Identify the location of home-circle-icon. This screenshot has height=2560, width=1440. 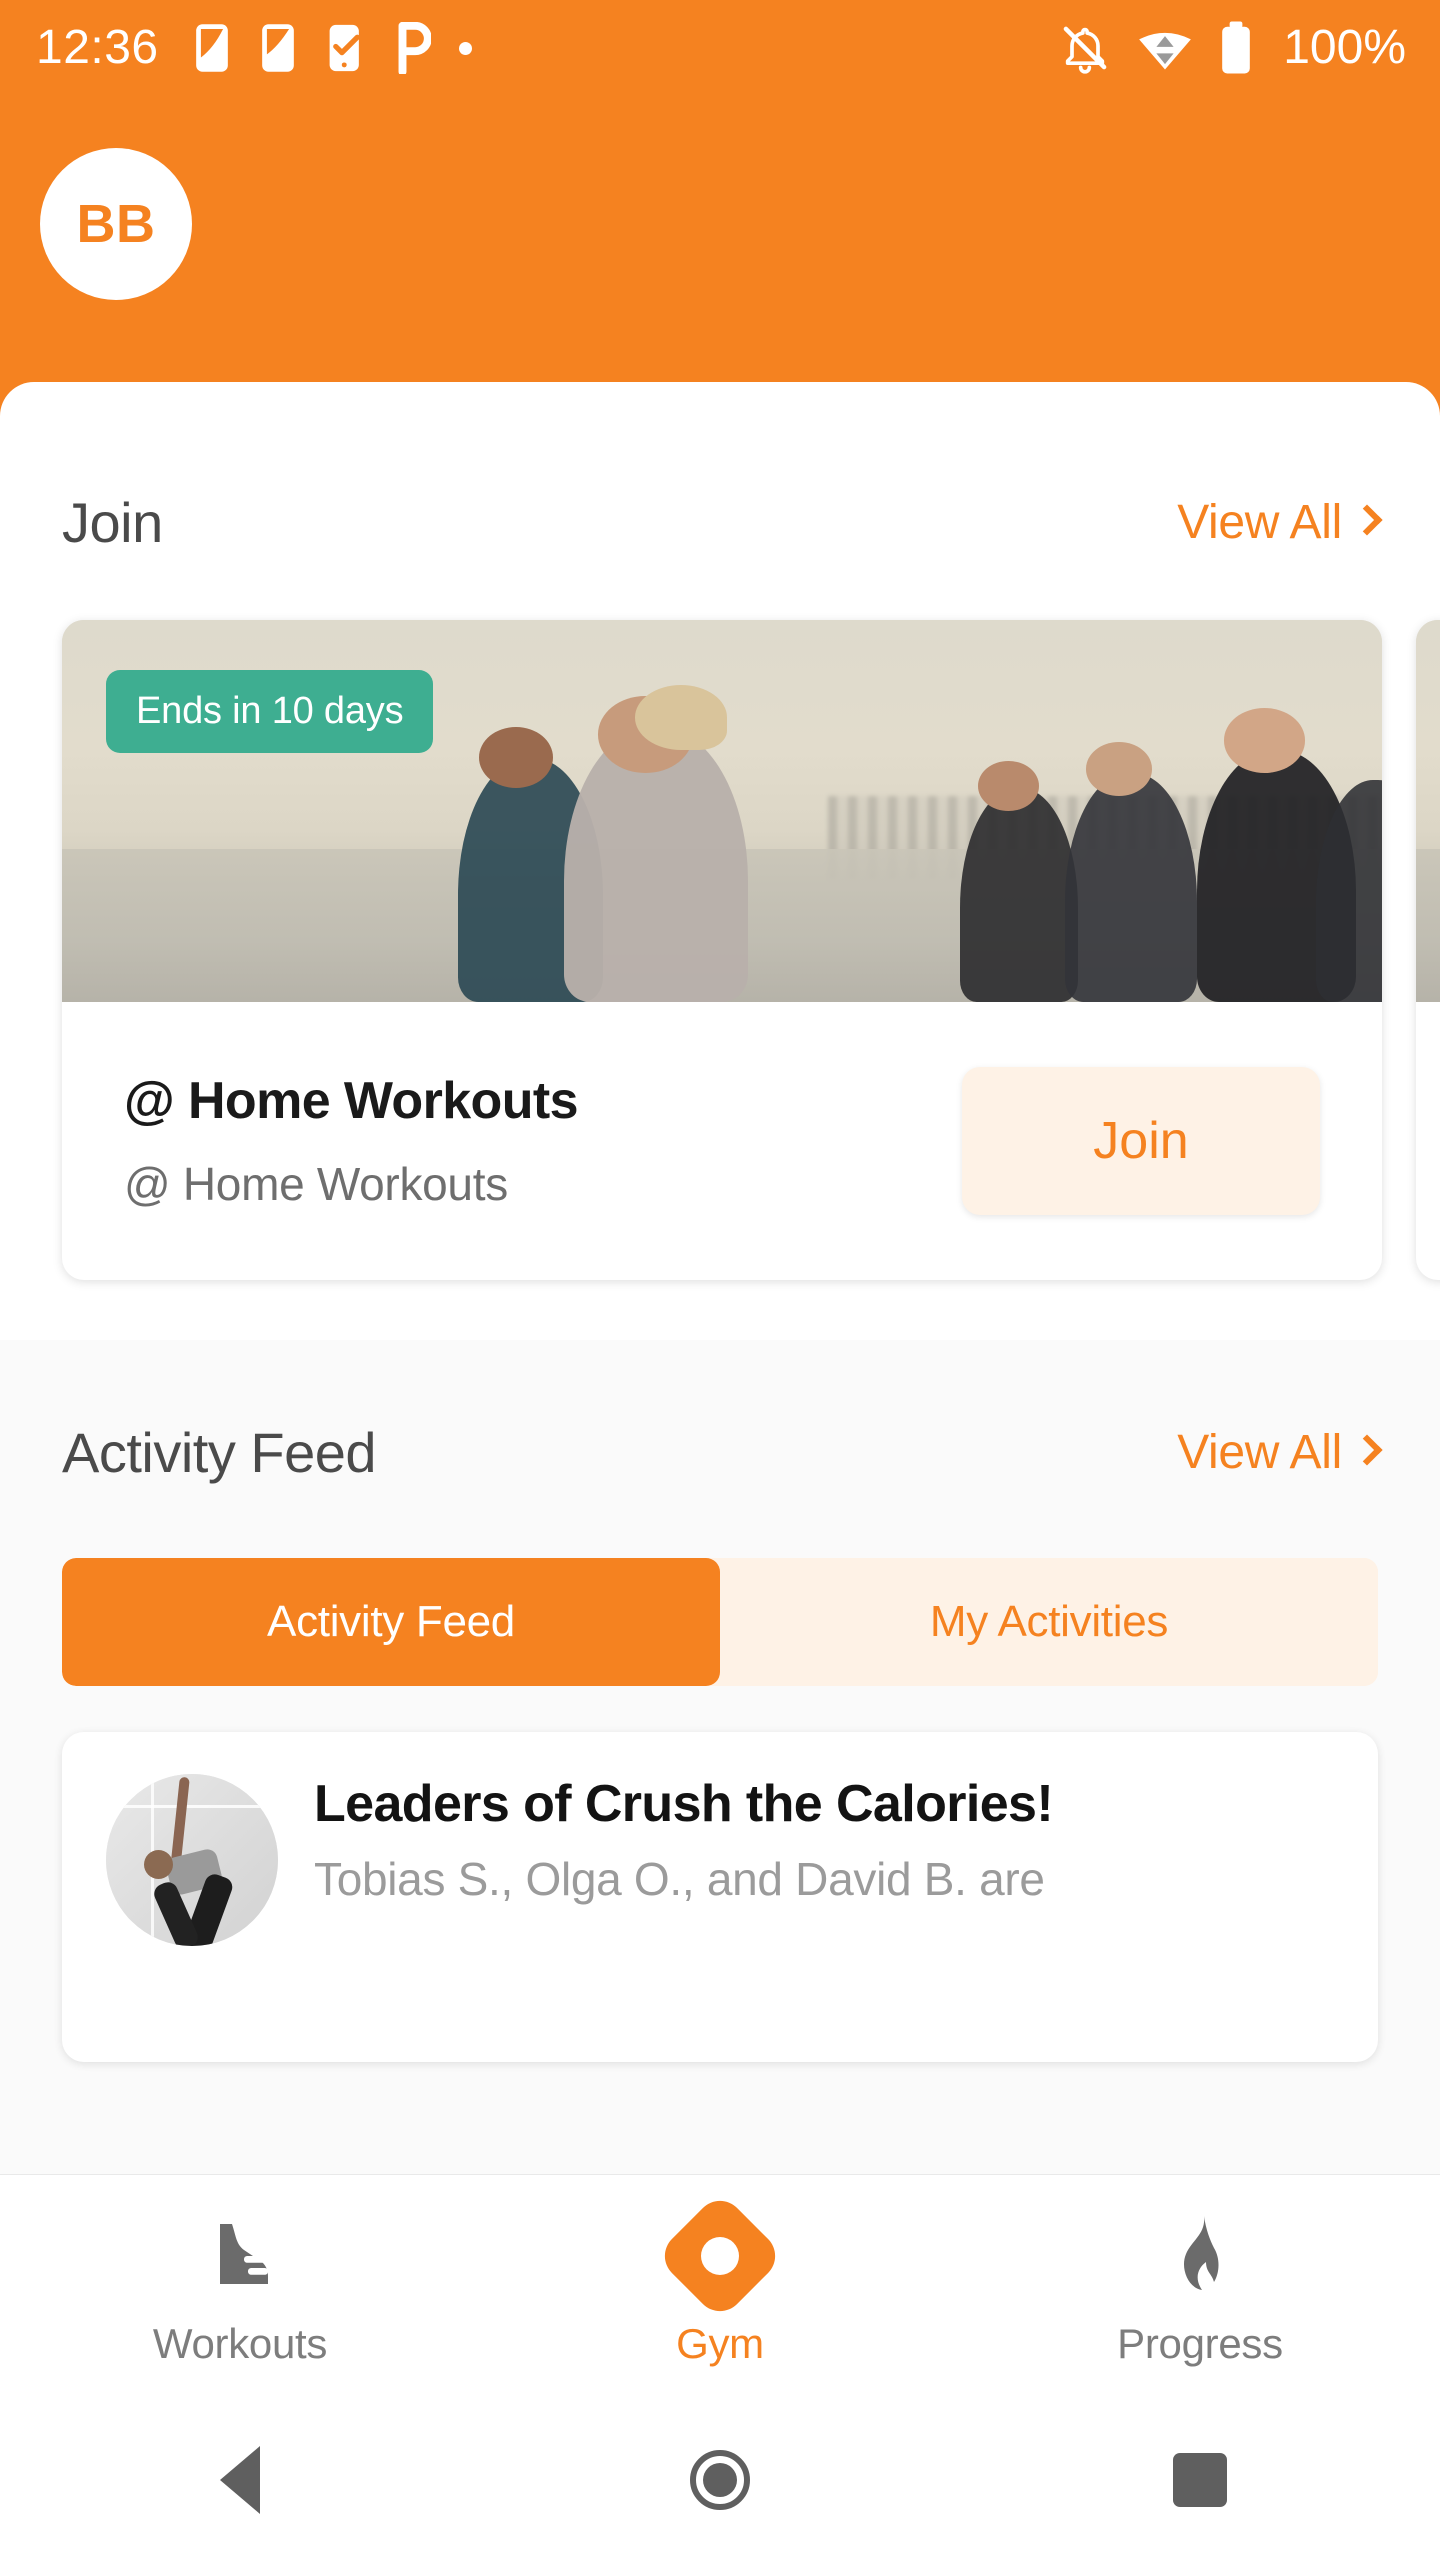
(720, 2480).